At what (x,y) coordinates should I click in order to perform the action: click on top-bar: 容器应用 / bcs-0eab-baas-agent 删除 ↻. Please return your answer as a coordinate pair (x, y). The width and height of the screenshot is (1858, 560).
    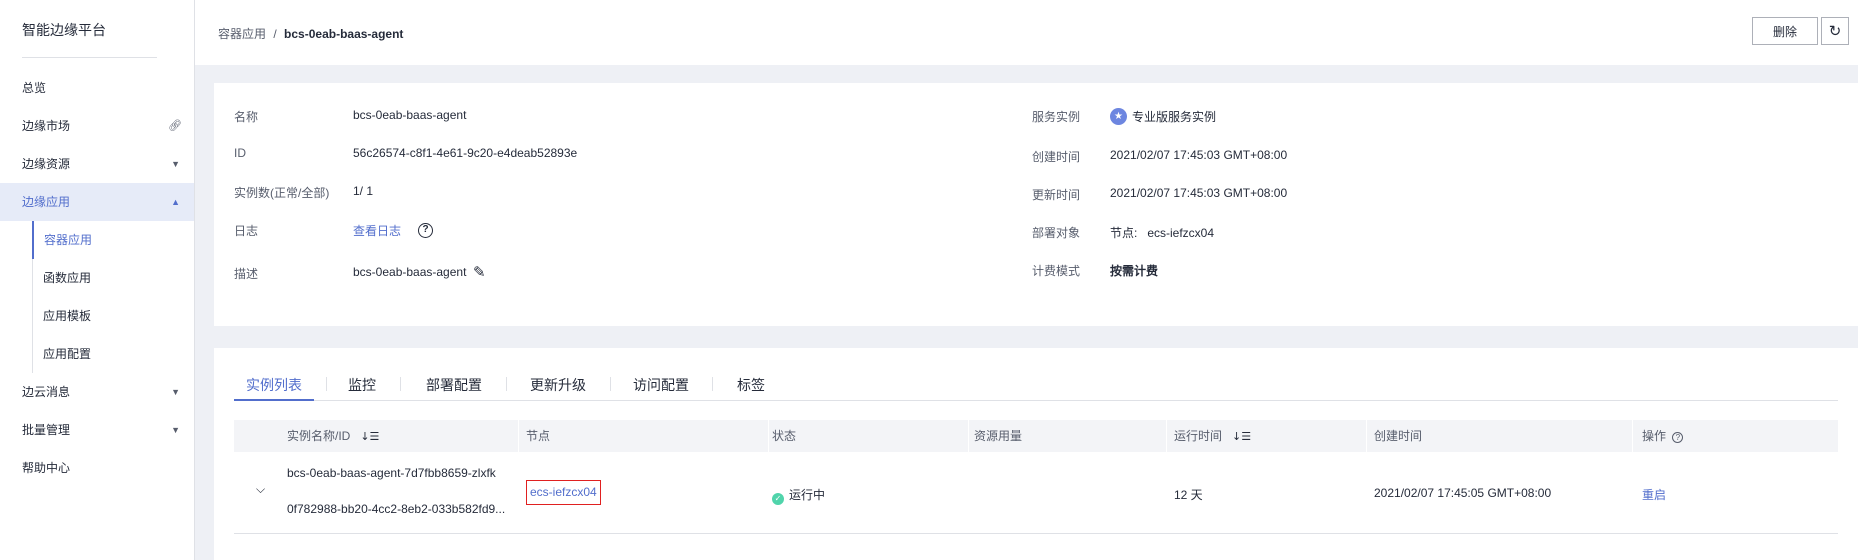
    Looking at the image, I should click on (1026, 32).